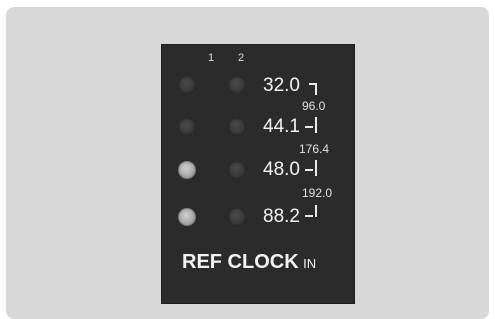  I want to click on column-label-1: 1, so click(211, 58).